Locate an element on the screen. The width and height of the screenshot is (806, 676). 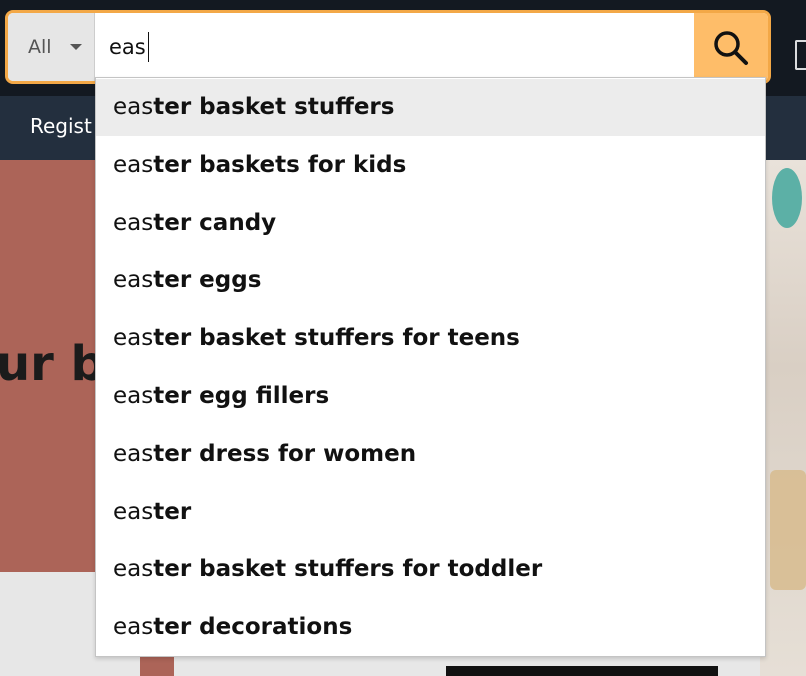
suggestion-completion: ter baskets for kids is located at coordinates (280, 164).